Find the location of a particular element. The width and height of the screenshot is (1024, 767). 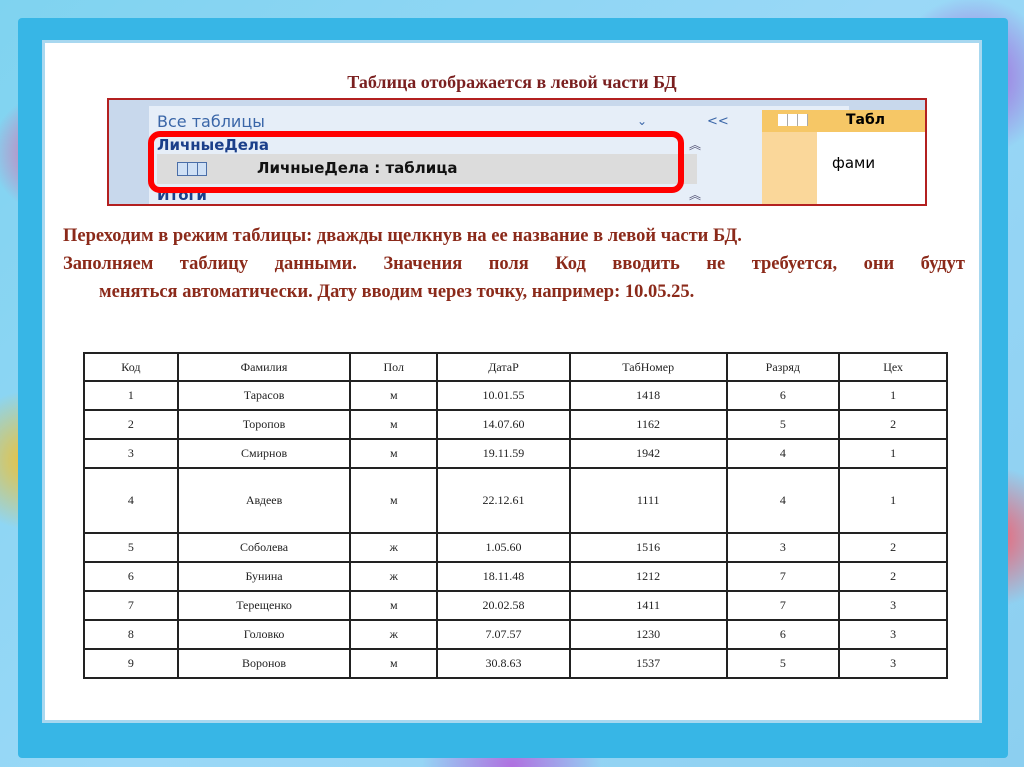

table-cell: 1230 is located at coordinates (648, 634).